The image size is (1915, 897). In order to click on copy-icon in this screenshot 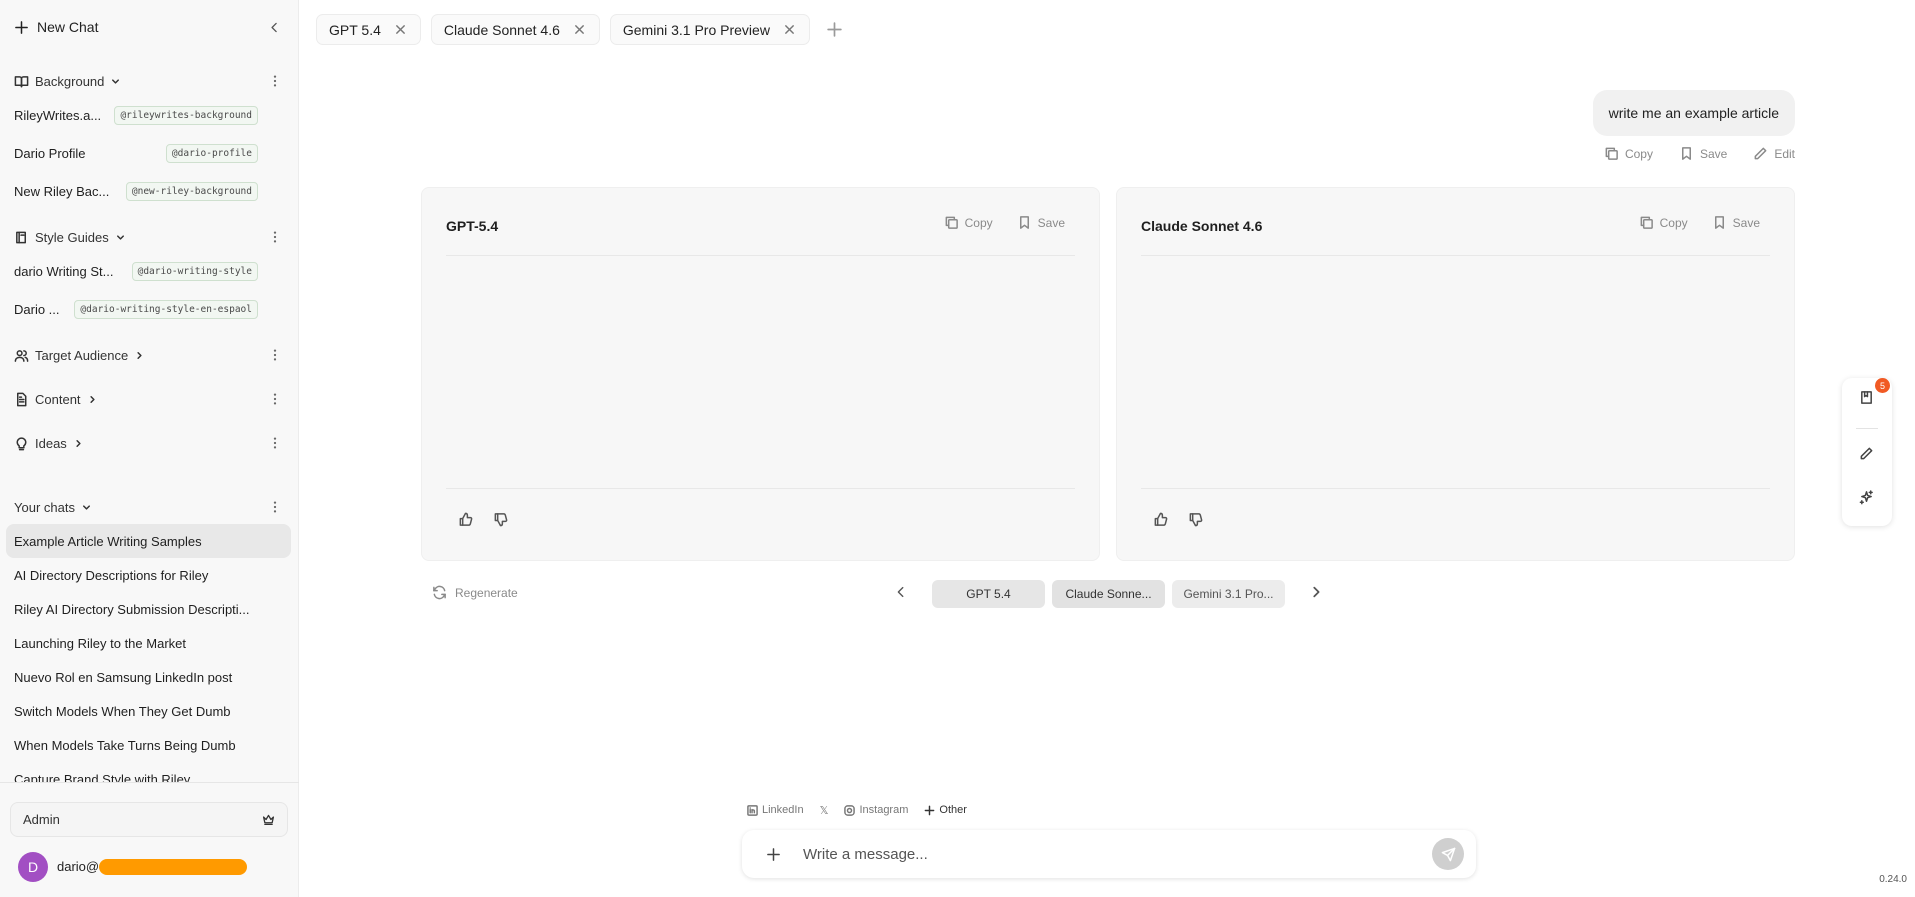, I will do `click(951, 222)`.